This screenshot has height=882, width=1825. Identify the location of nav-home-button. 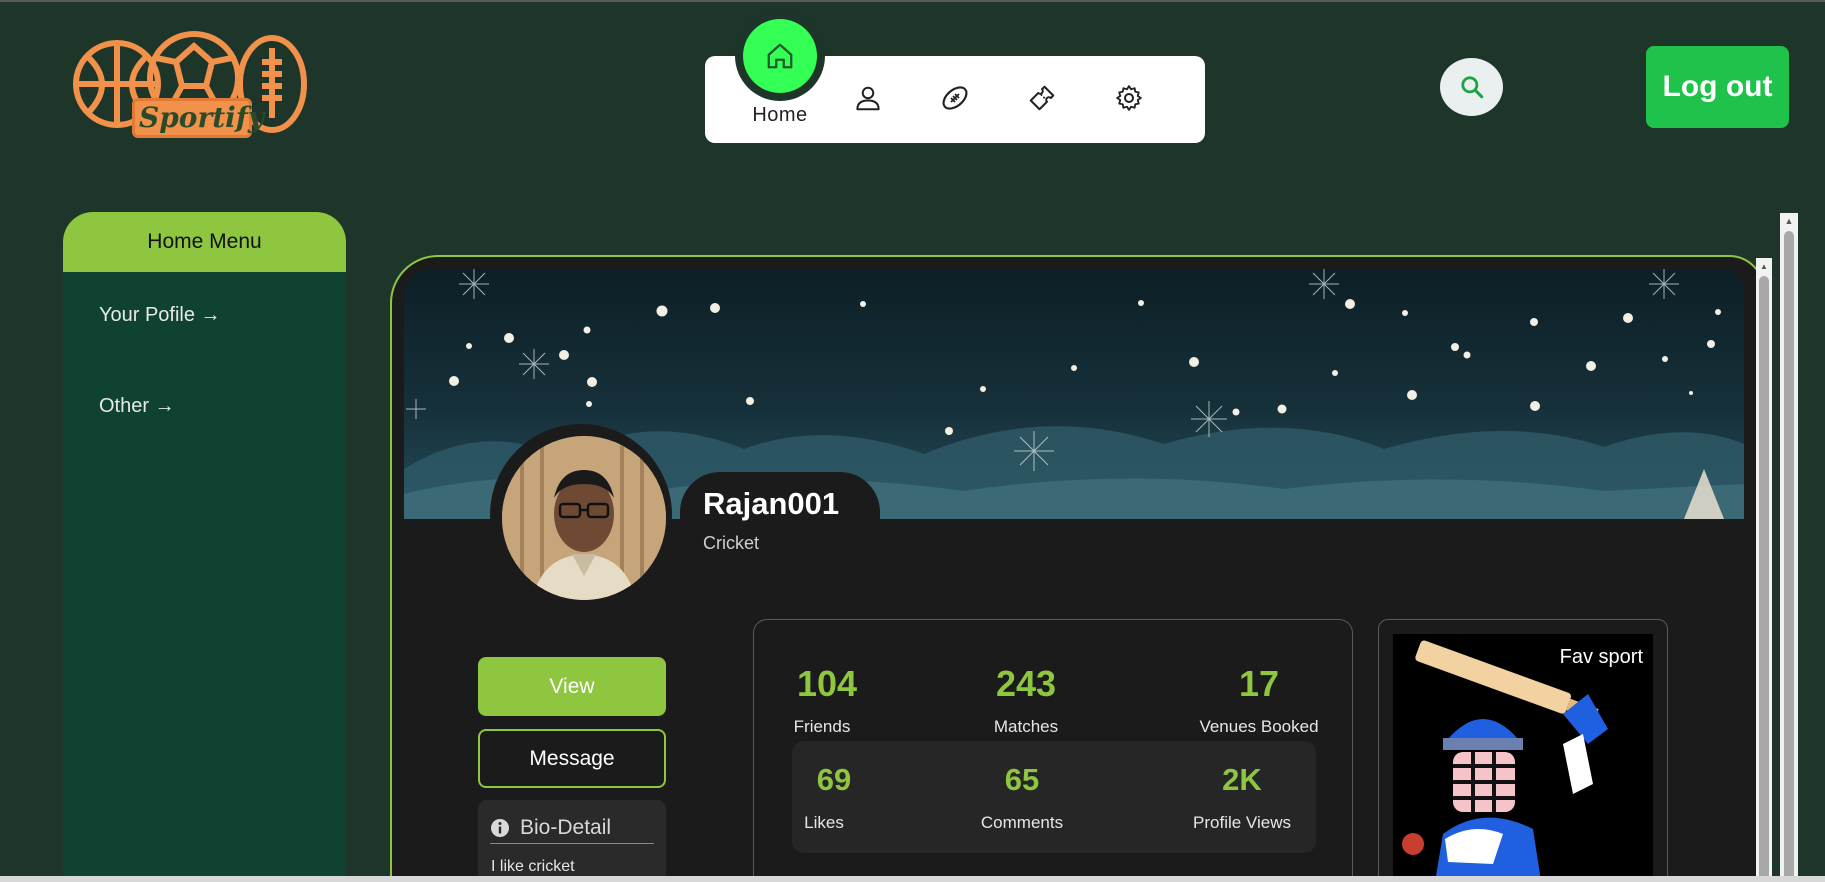
(780, 56).